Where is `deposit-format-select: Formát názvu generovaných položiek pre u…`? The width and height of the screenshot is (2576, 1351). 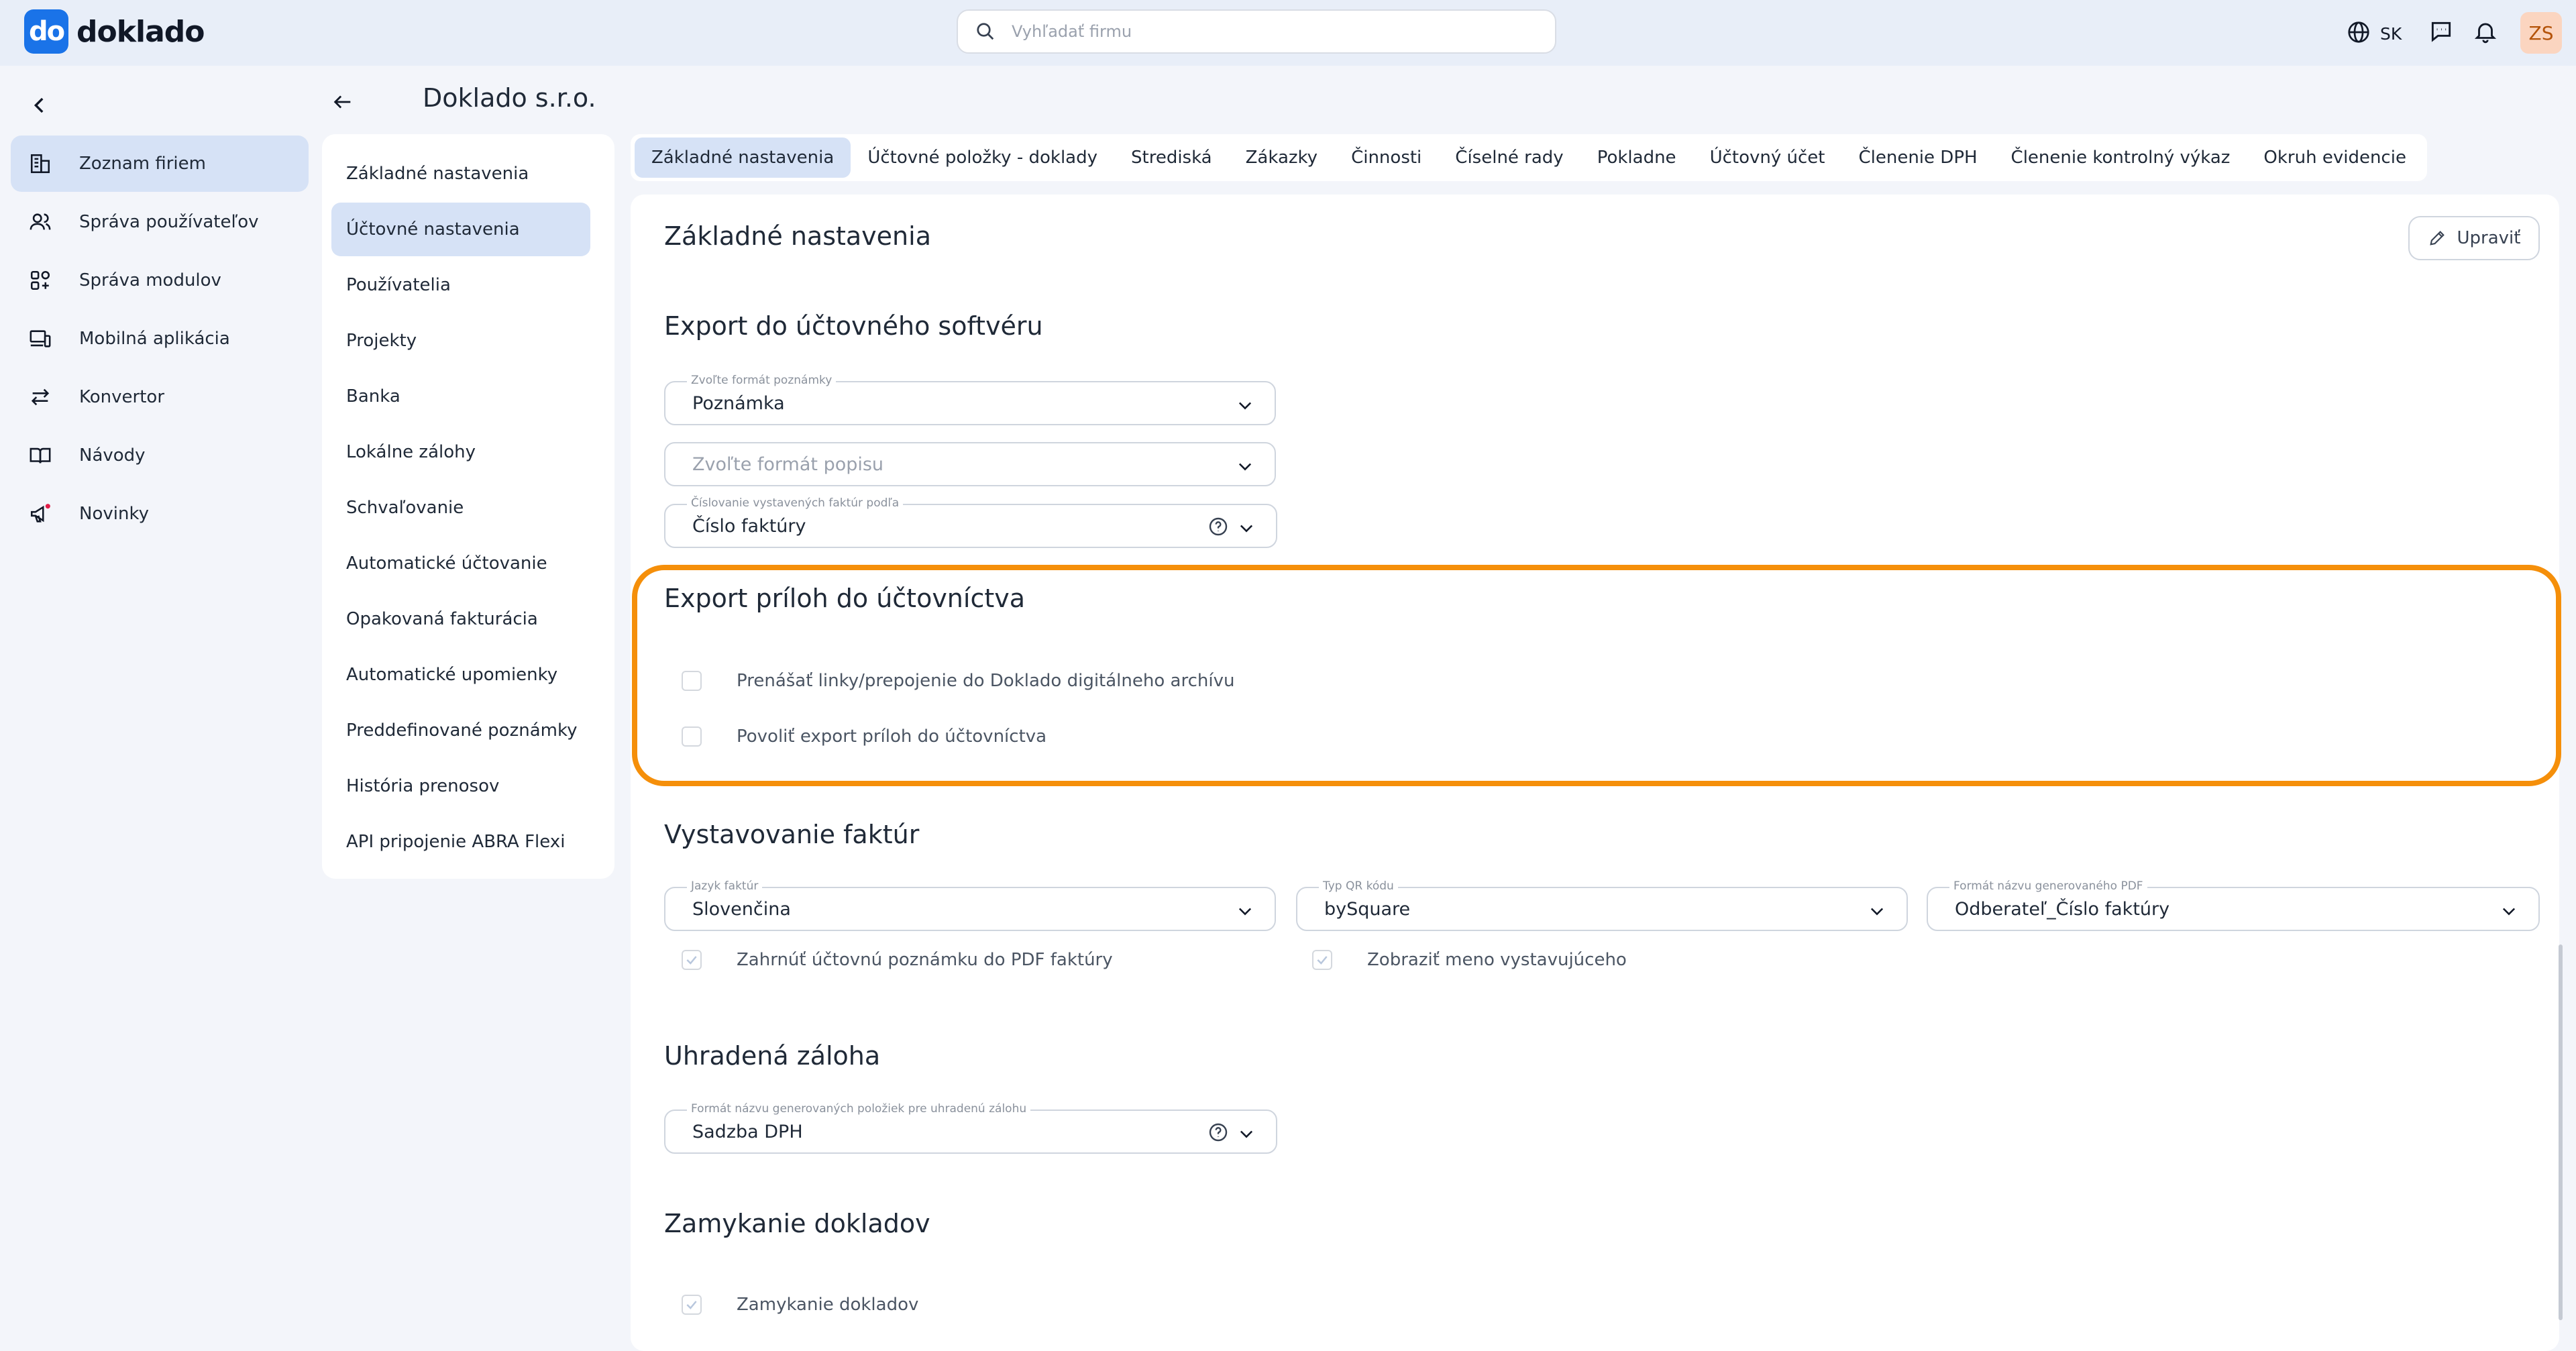 deposit-format-select: Formát názvu generovaných položiek pre u… is located at coordinates (970, 1128).